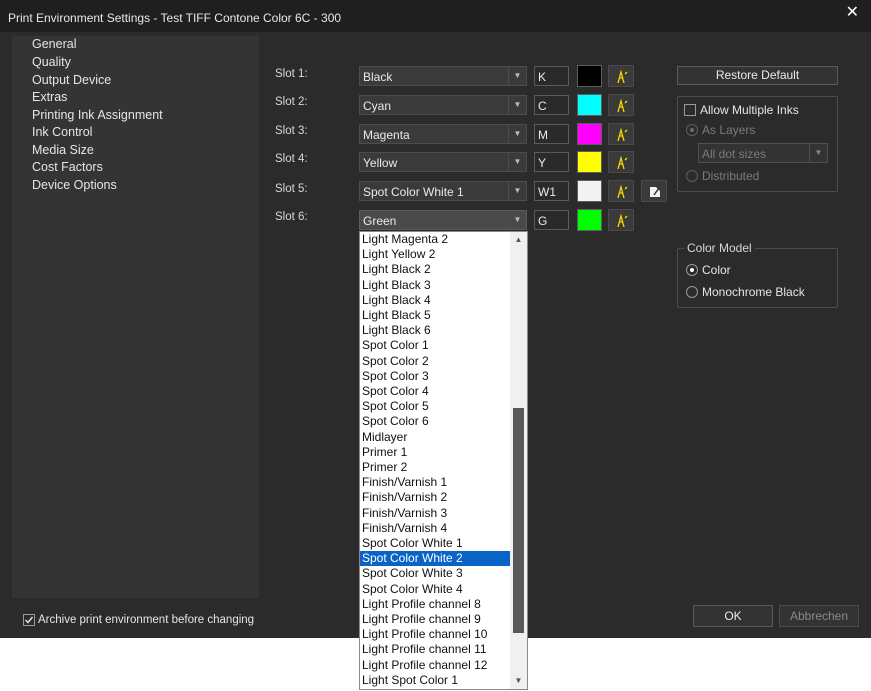 This screenshot has height=691, width=871. What do you see at coordinates (54, 44) in the screenshot?
I see `sidebar-item-general: General` at bounding box center [54, 44].